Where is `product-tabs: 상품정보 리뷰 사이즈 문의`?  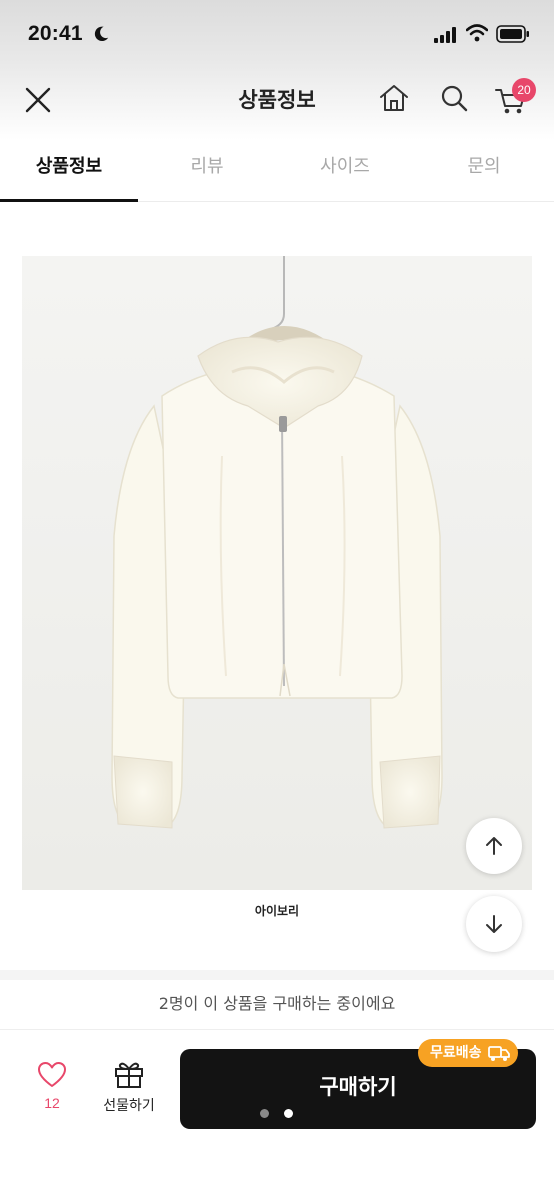 product-tabs: 상품정보 리뷰 사이즈 문의 is located at coordinates (277, 171).